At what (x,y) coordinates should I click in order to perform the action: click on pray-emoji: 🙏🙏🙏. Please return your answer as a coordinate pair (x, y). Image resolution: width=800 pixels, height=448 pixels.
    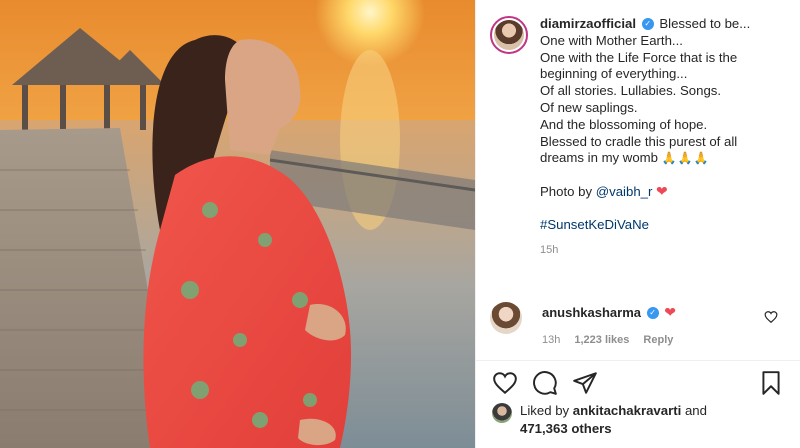
    Looking at the image, I should click on (685, 158).